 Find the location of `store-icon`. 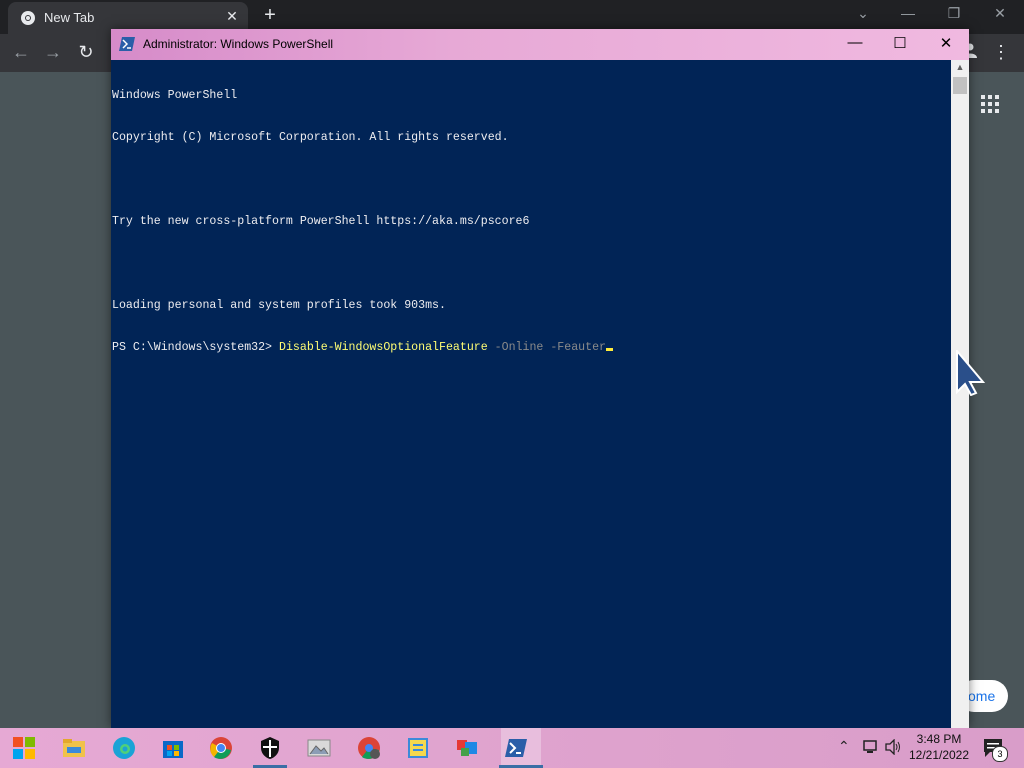

store-icon is located at coordinates (173, 748).